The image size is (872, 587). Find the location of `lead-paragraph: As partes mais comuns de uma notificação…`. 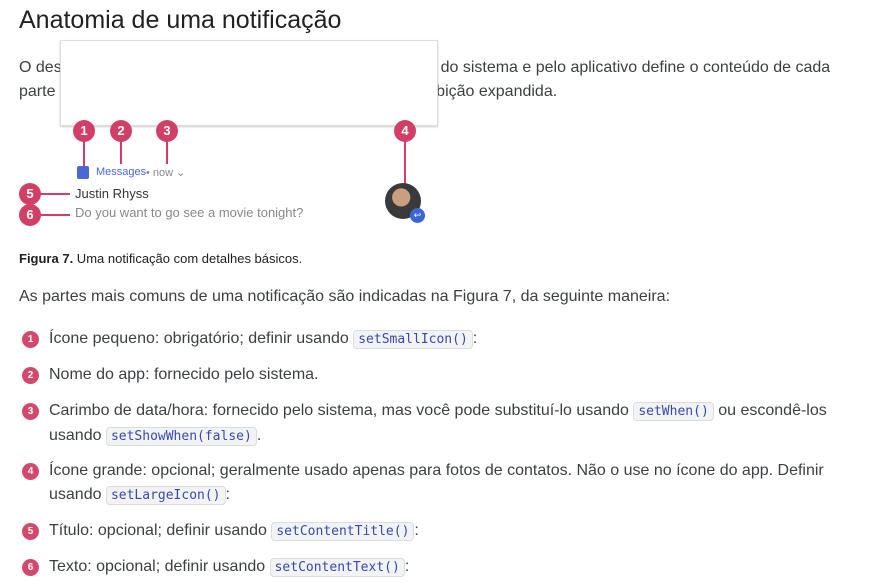

lead-paragraph: As partes mais comuns de uma notificação… is located at coordinates (345, 296).